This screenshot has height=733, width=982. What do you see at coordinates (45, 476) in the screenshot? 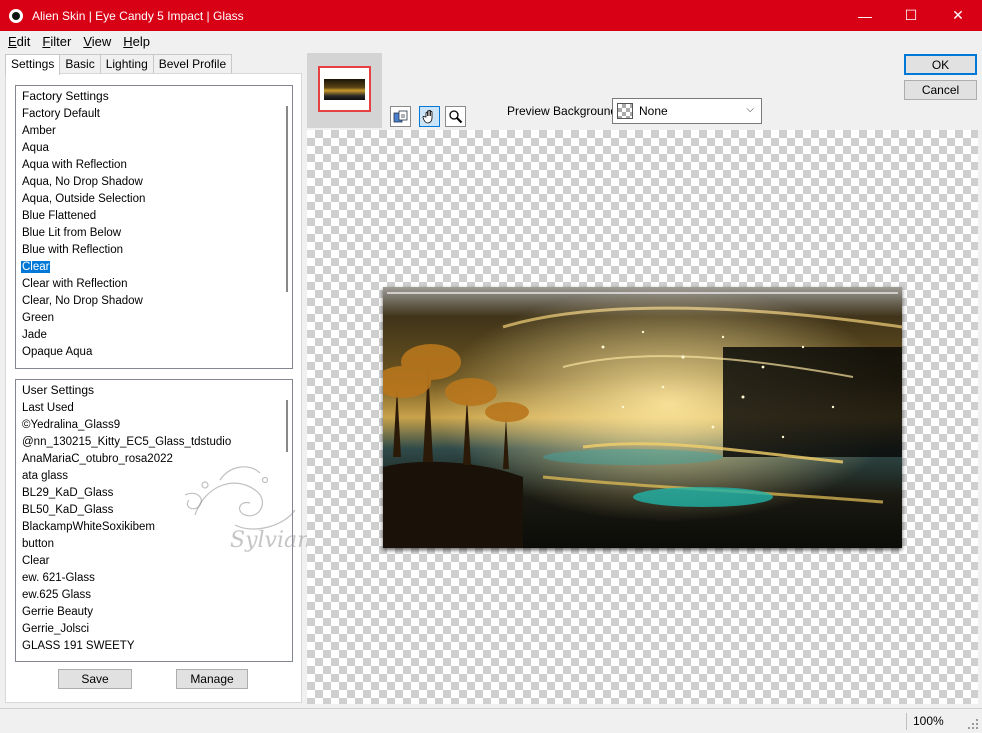
I see `list-item-label: ata glass` at bounding box center [45, 476].